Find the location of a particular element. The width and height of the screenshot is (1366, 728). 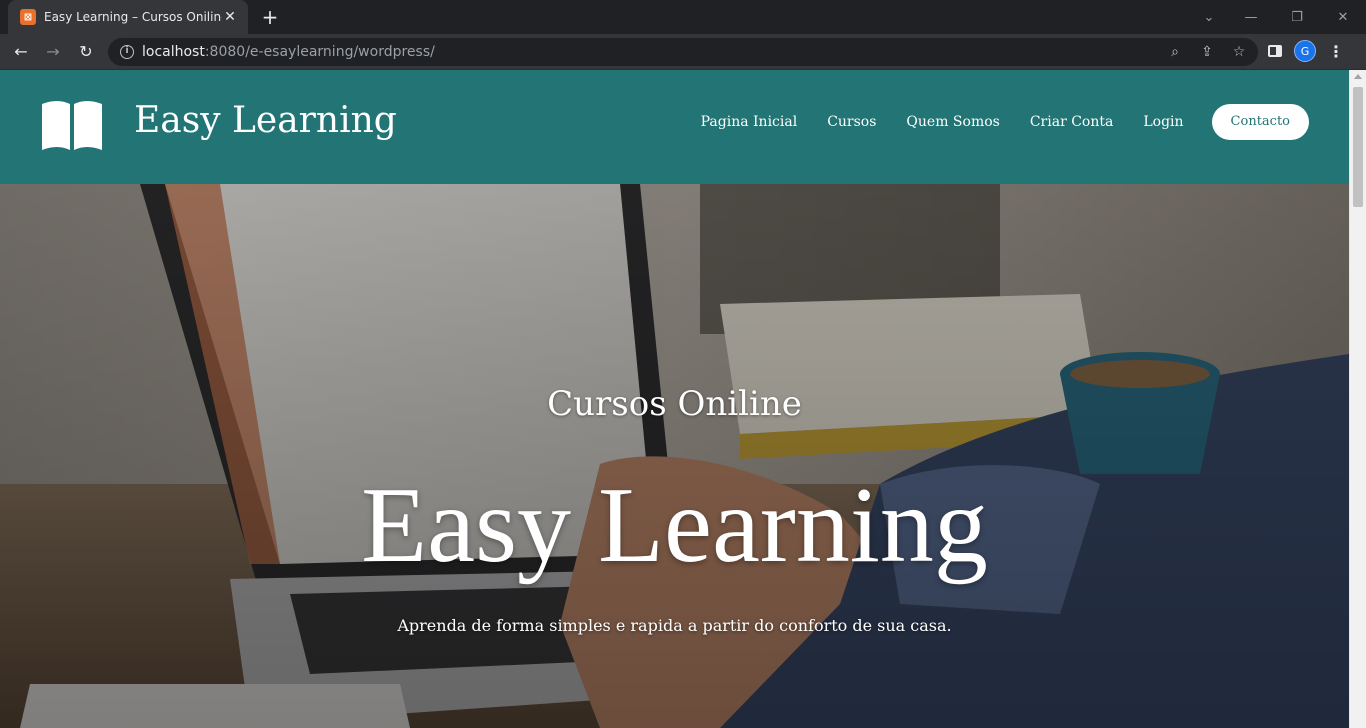

contact-button: Contacto is located at coordinates (1260, 122).